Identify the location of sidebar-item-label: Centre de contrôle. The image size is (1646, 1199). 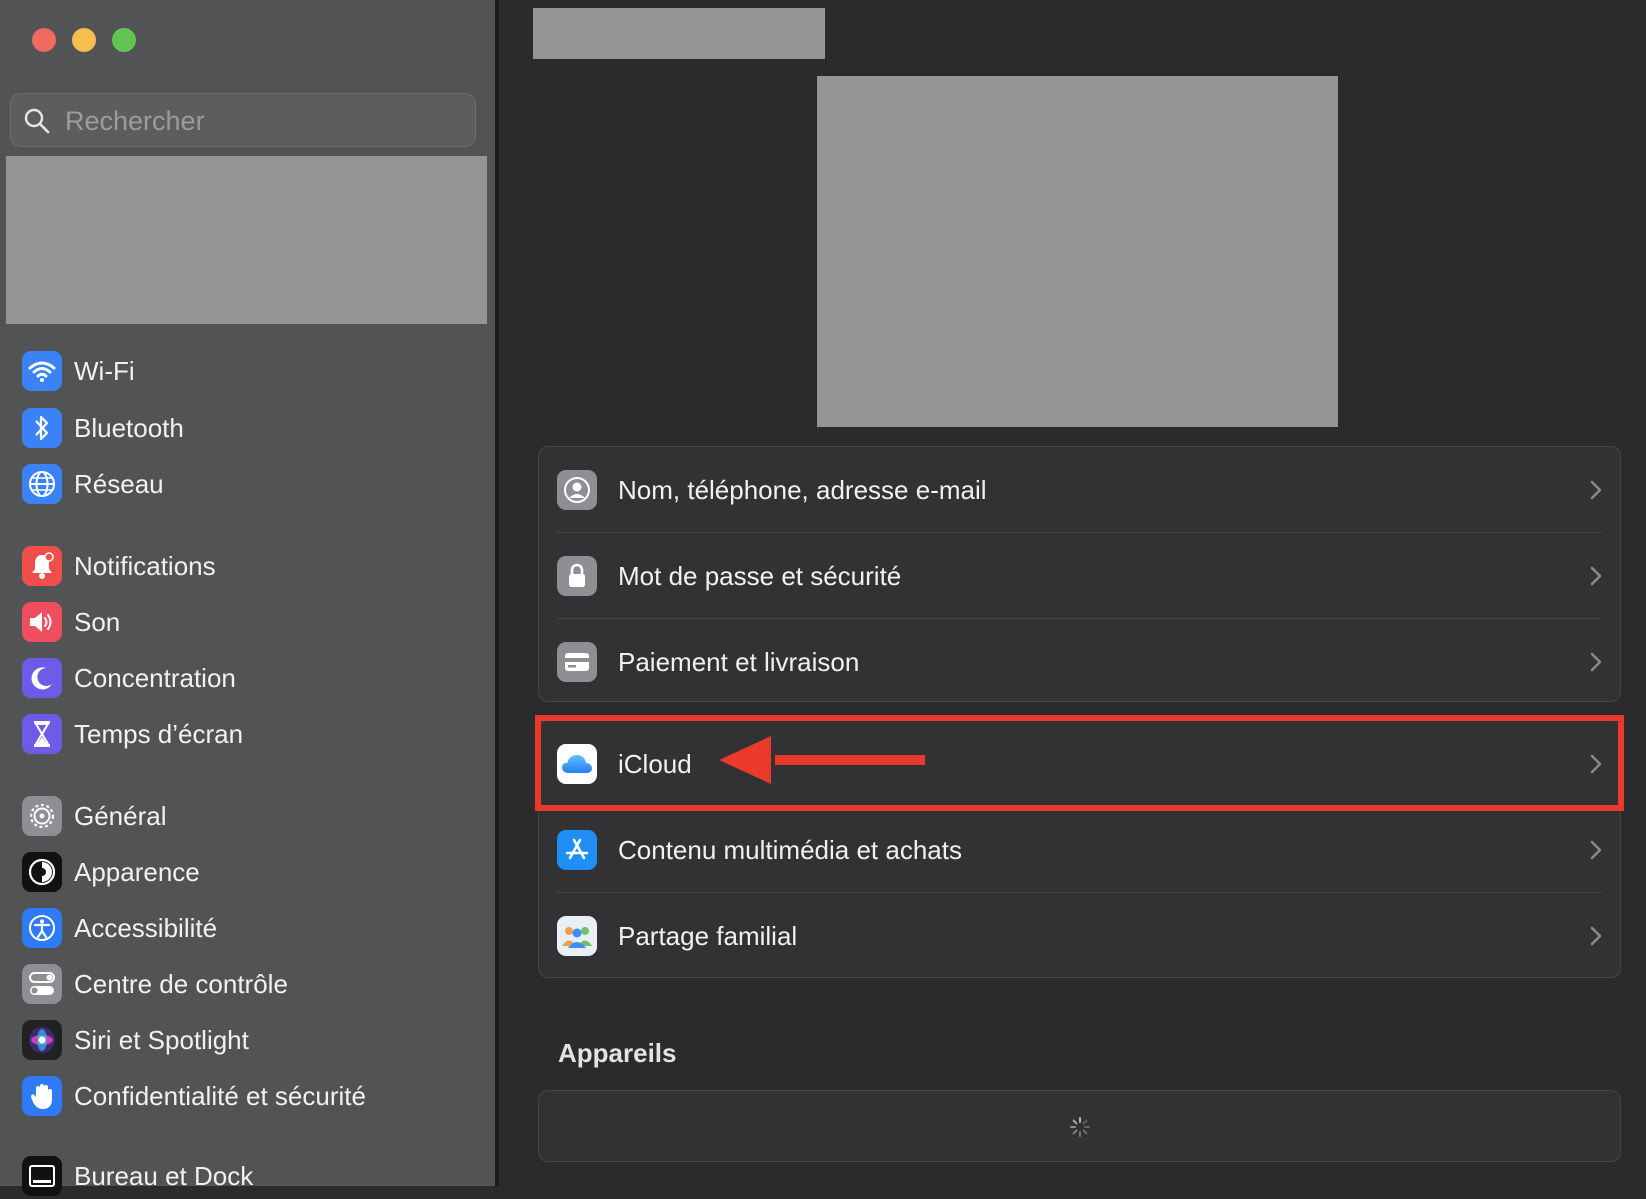
(181, 983).